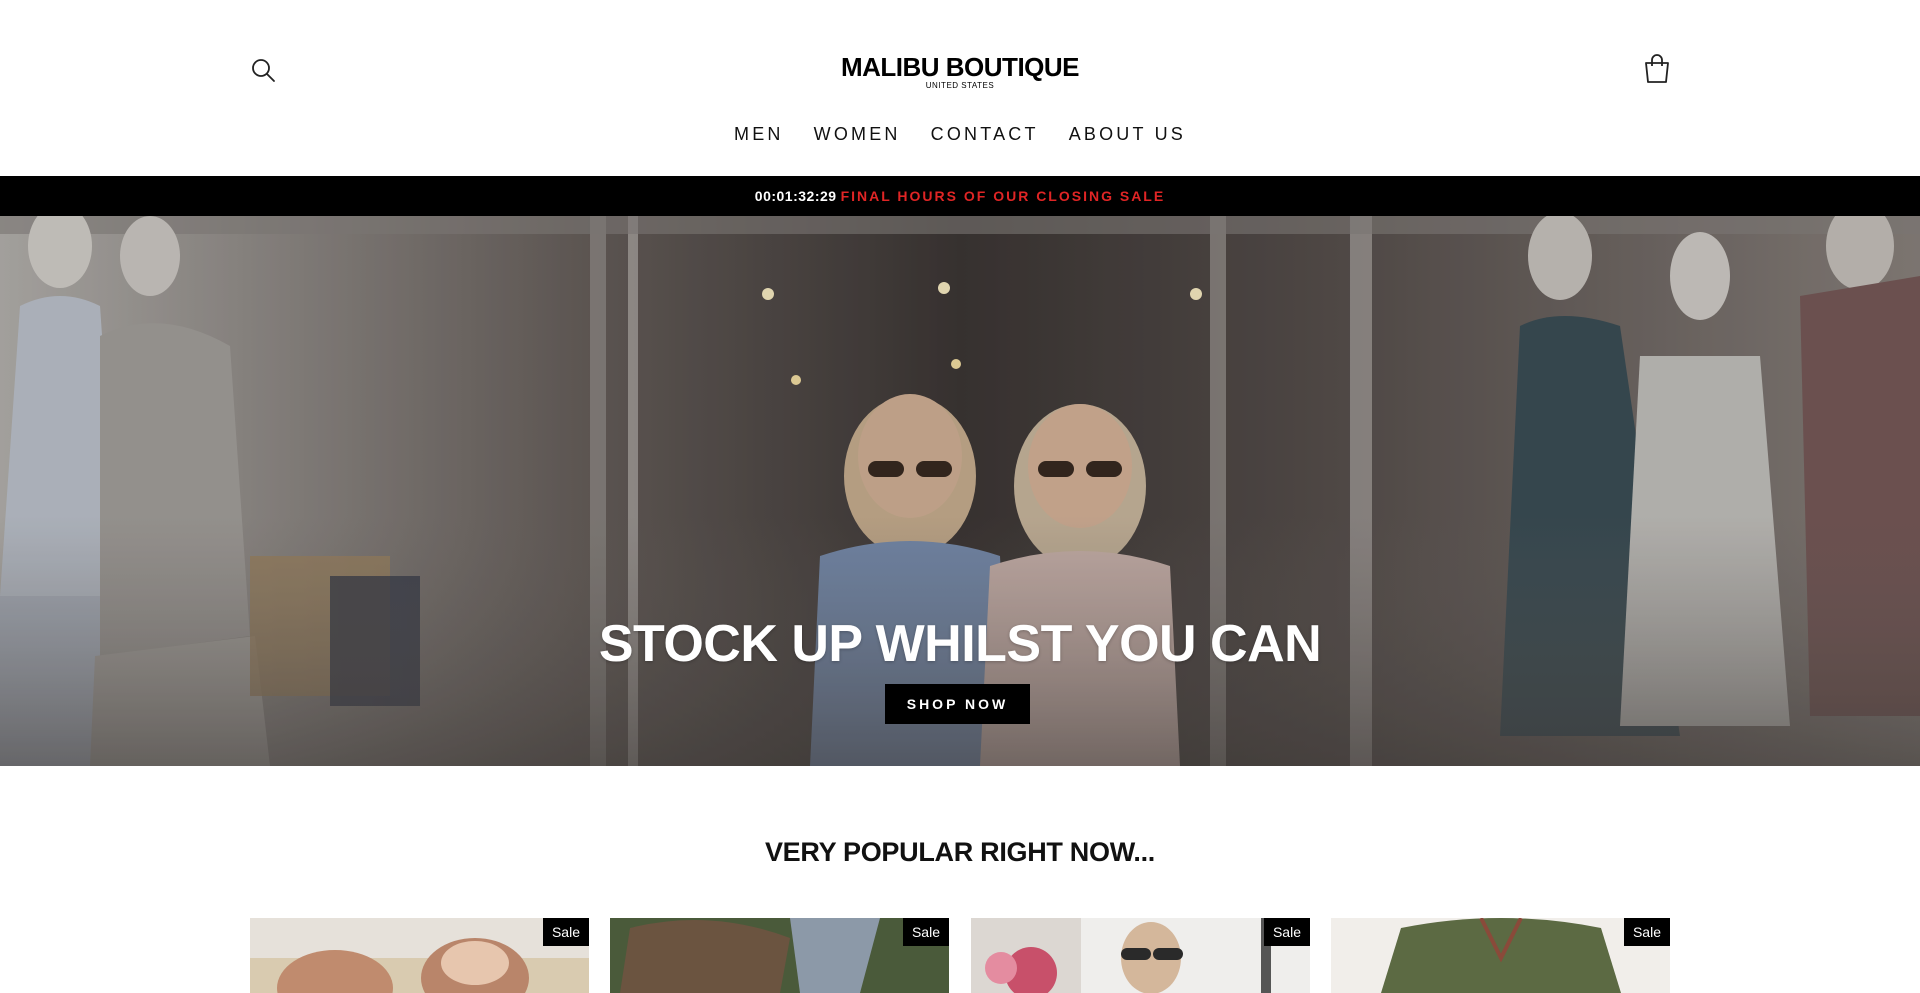 The width and height of the screenshot is (1920, 993). I want to click on brand-name: MALIBU BOUTIQUE, so click(960, 67).